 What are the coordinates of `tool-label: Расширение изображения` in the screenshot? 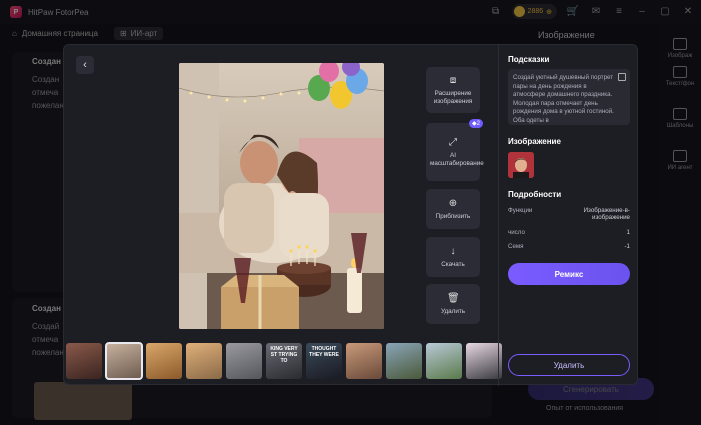 It's located at (453, 97).